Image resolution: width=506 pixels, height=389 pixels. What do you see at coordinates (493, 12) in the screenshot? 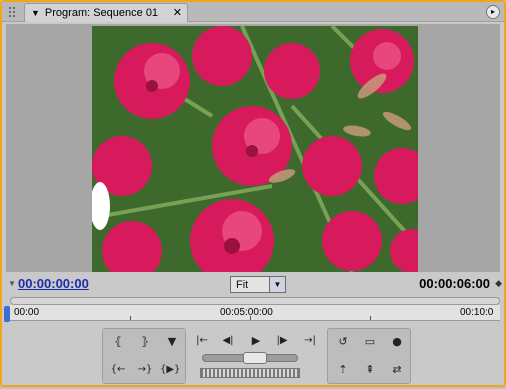
I see `panel-menu-button: ▸` at bounding box center [493, 12].